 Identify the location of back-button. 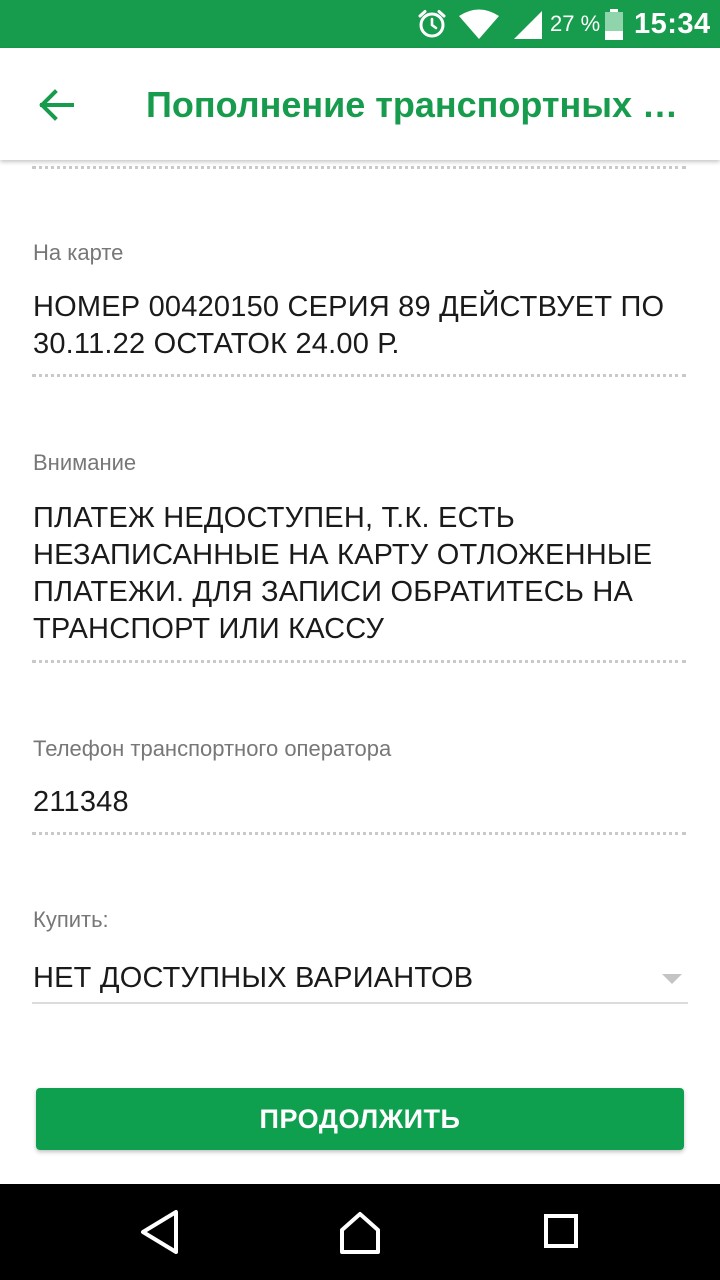
(56, 104).